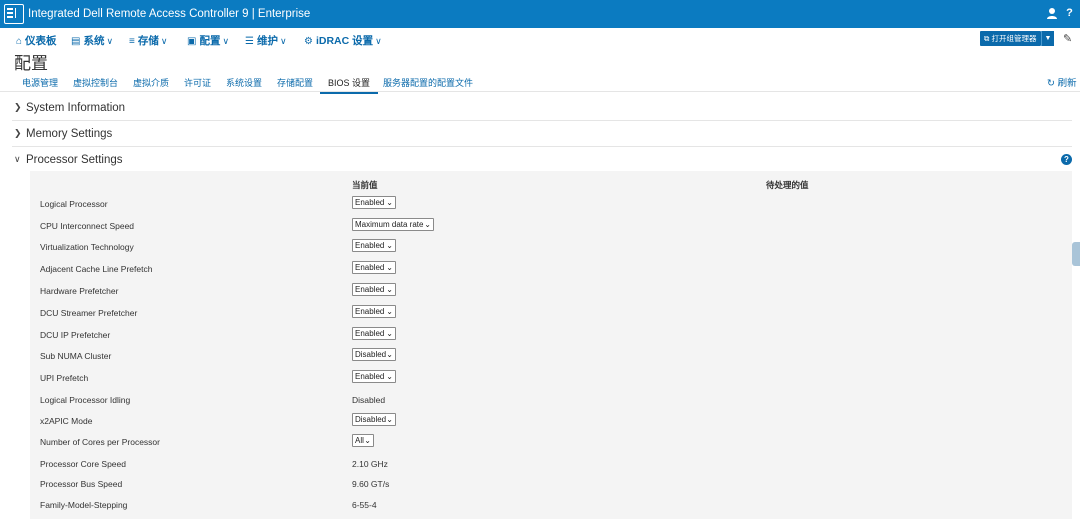 This screenshot has height=519, width=1080. What do you see at coordinates (208, 40) in the screenshot?
I see `menu-configuration: ▣ 配置 ∨` at bounding box center [208, 40].